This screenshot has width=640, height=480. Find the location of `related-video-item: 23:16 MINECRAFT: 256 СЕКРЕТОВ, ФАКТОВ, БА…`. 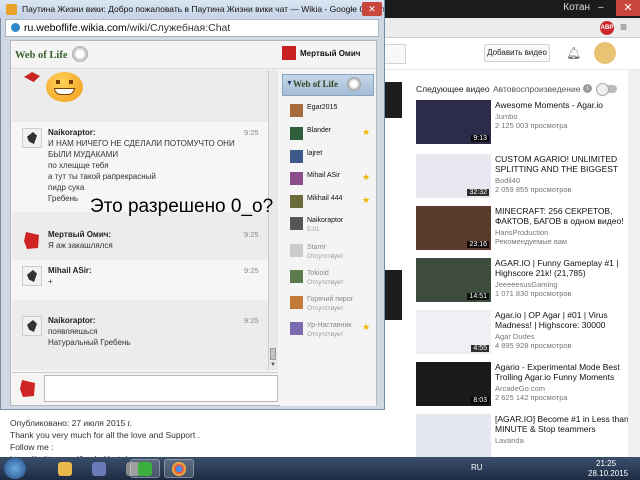

related-video-item: 23:16 MINECRAFT: 256 СЕКРЕТОВ, ФАКТОВ, БА… is located at coordinates (528, 232).